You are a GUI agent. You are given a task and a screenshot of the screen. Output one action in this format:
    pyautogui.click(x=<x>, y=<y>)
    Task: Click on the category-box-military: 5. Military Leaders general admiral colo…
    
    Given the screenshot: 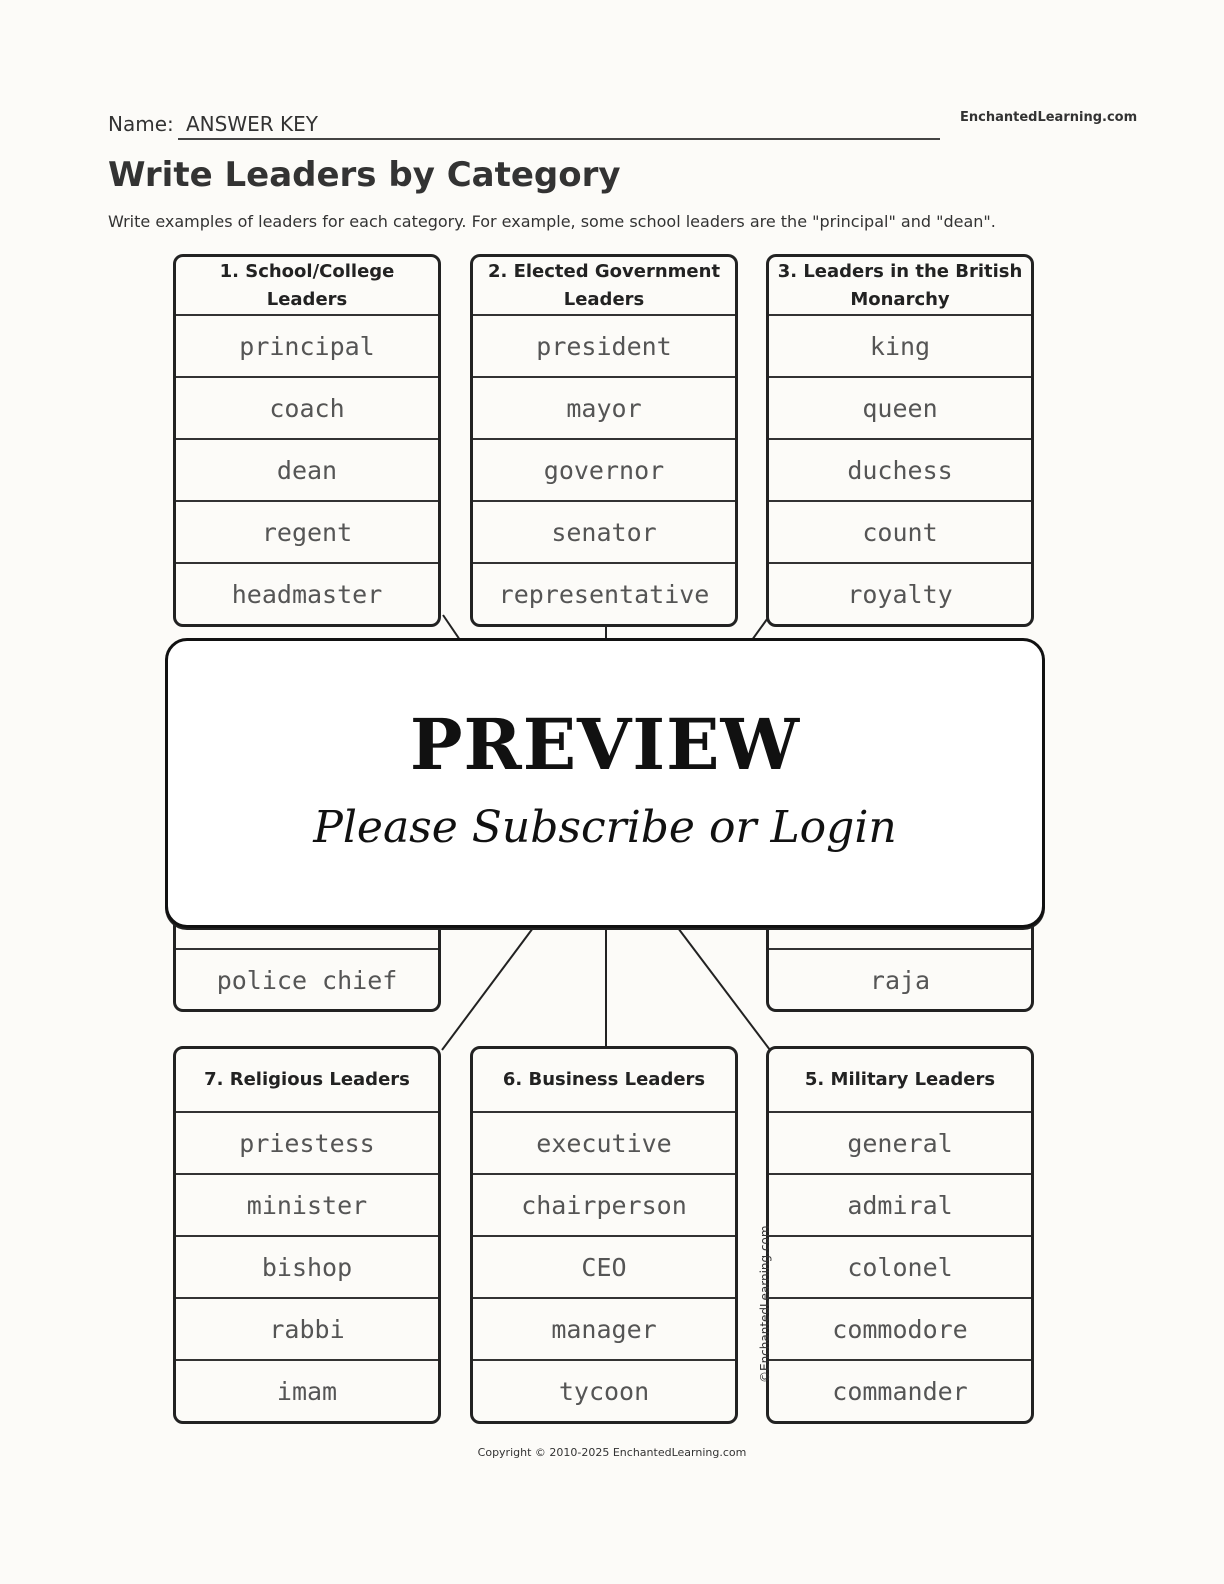 What is the action you would take?
    pyautogui.click(x=900, y=1235)
    